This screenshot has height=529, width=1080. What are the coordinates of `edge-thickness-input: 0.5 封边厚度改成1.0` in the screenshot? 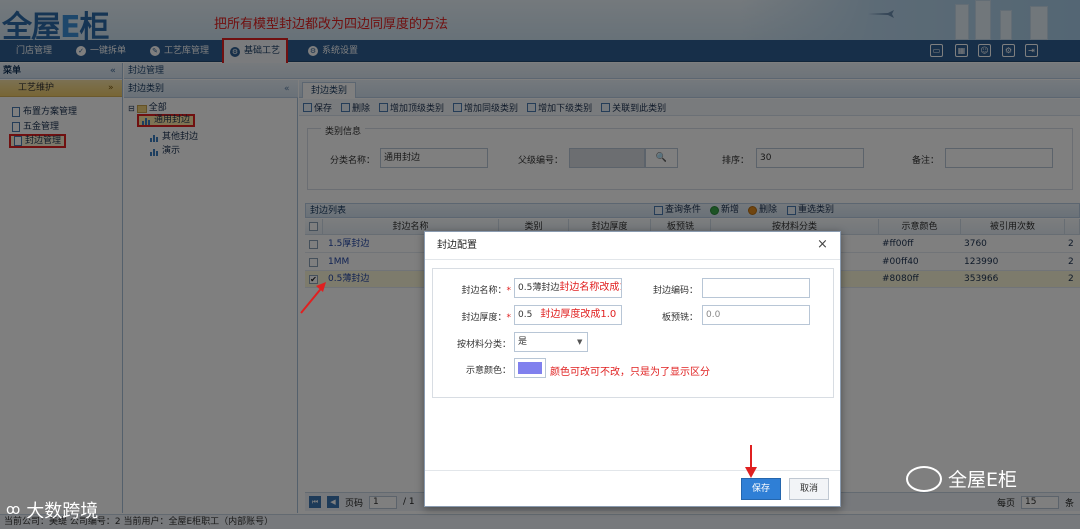 It's located at (568, 315).